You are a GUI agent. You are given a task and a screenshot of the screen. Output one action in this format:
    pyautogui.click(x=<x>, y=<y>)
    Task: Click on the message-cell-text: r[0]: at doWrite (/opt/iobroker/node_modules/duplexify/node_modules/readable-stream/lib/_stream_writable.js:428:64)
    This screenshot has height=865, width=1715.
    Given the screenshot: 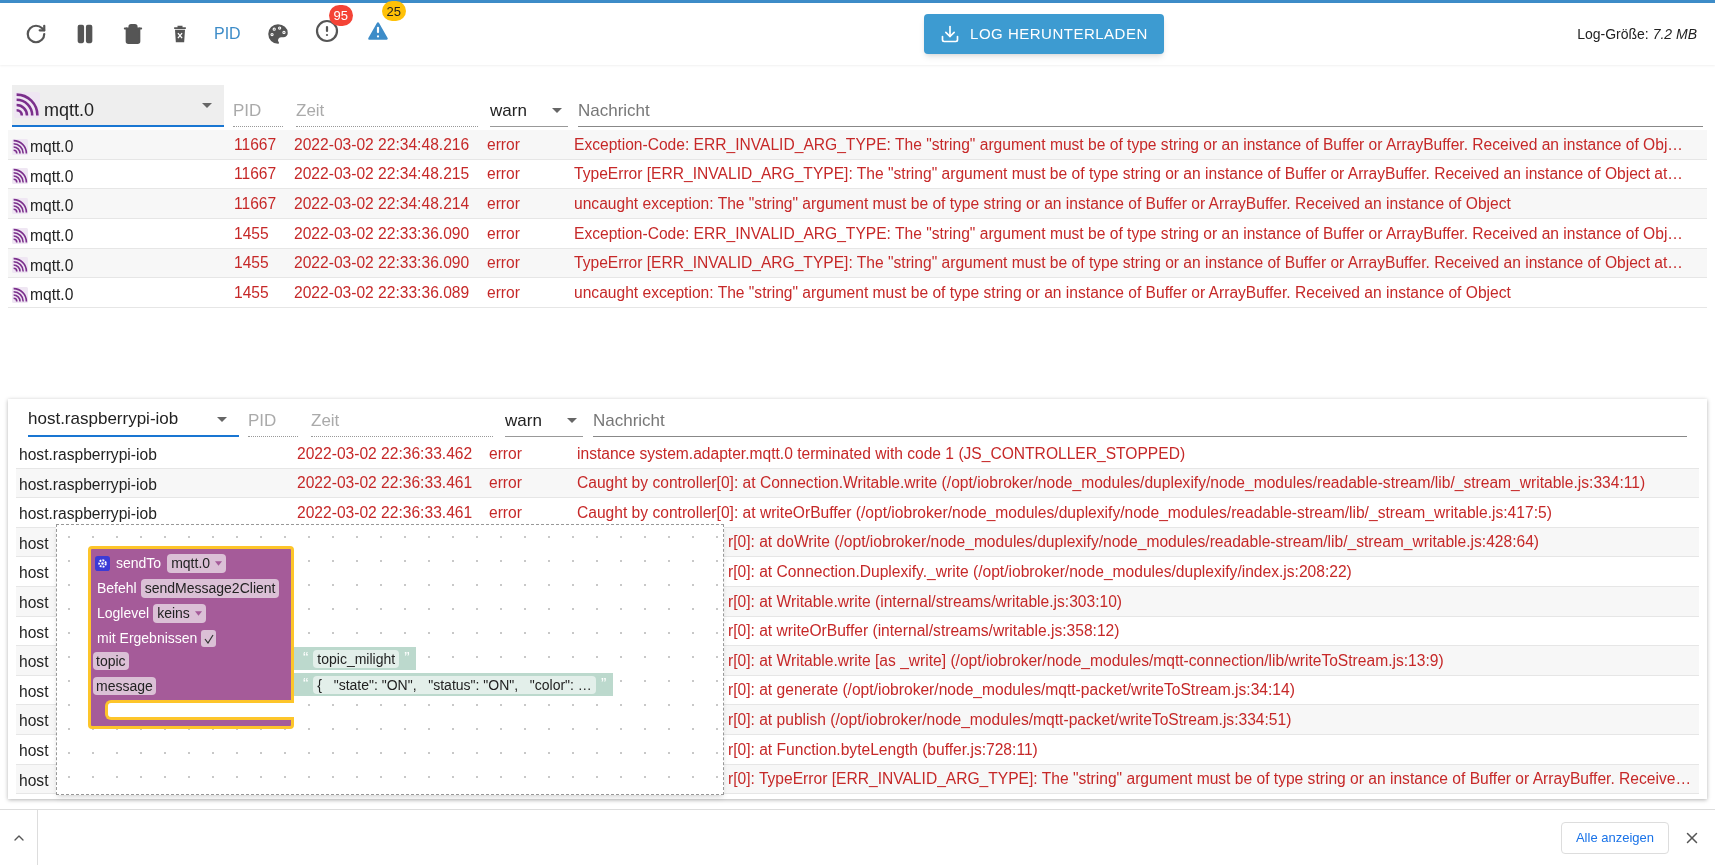 What is the action you would take?
    pyautogui.click(x=1134, y=542)
    